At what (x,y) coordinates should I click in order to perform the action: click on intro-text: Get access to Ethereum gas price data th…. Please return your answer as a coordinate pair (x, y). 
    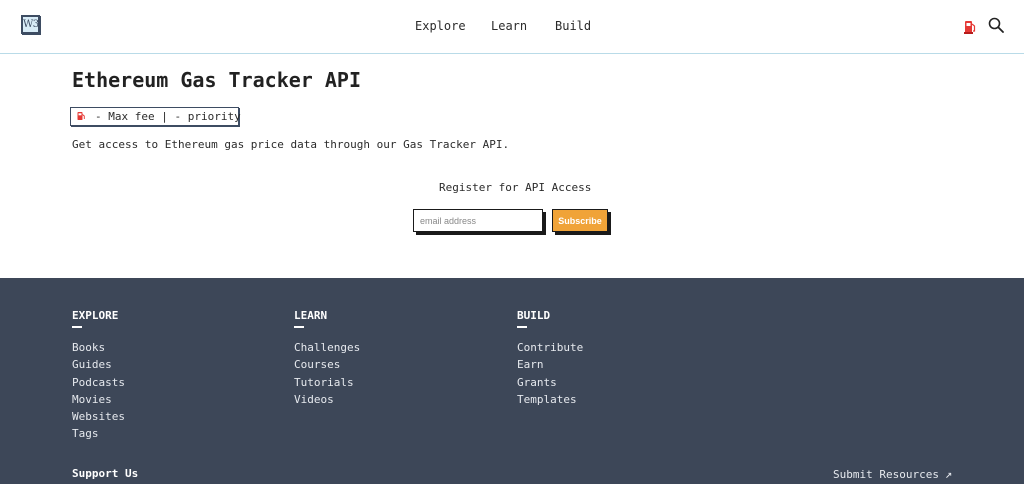
    Looking at the image, I should click on (291, 144).